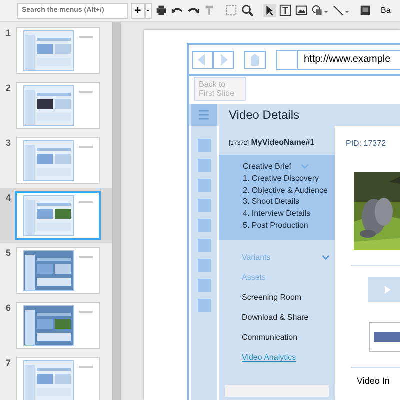 The image size is (400, 400). I want to click on menu-icon, so click(204, 115).